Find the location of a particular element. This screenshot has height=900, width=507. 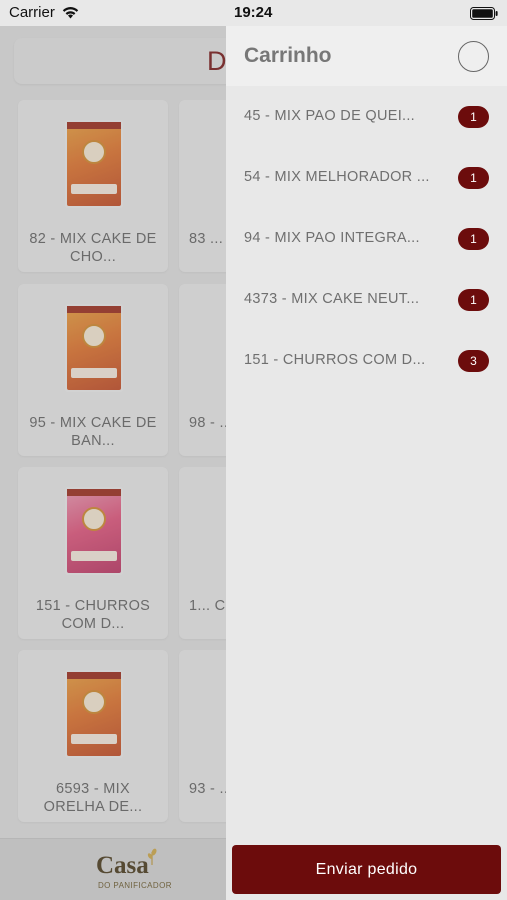

battery-icon is located at coordinates (484, 13).